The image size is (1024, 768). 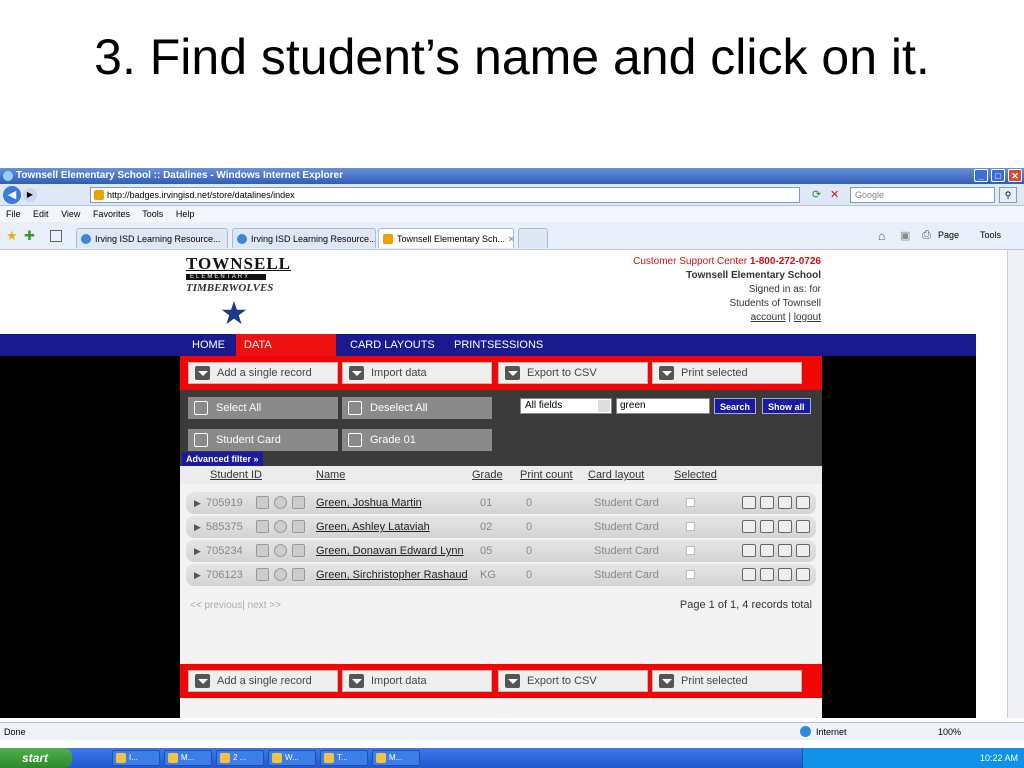 I want to click on page-scrollbar, so click(x=1015, y=484).